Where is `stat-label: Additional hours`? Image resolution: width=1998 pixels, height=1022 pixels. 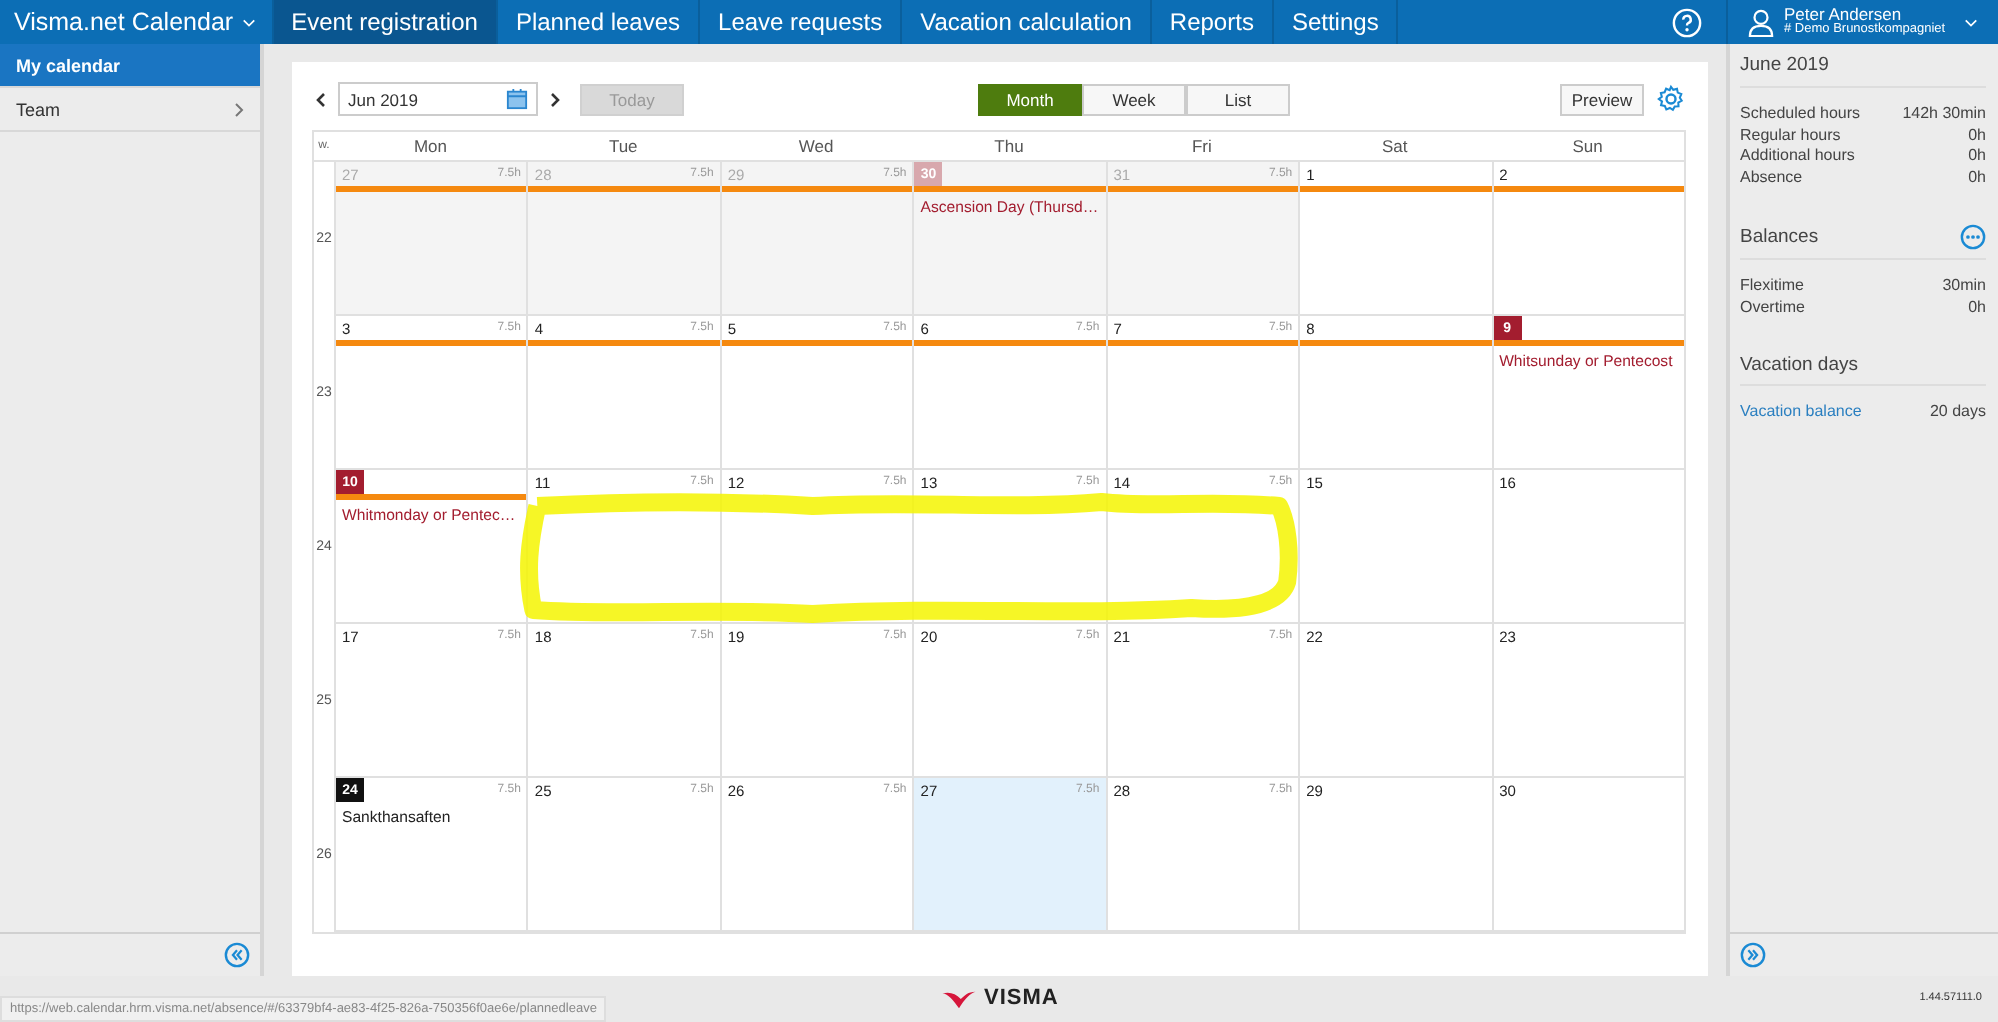 stat-label: Additional hours is located at coordinates (1797, 156).